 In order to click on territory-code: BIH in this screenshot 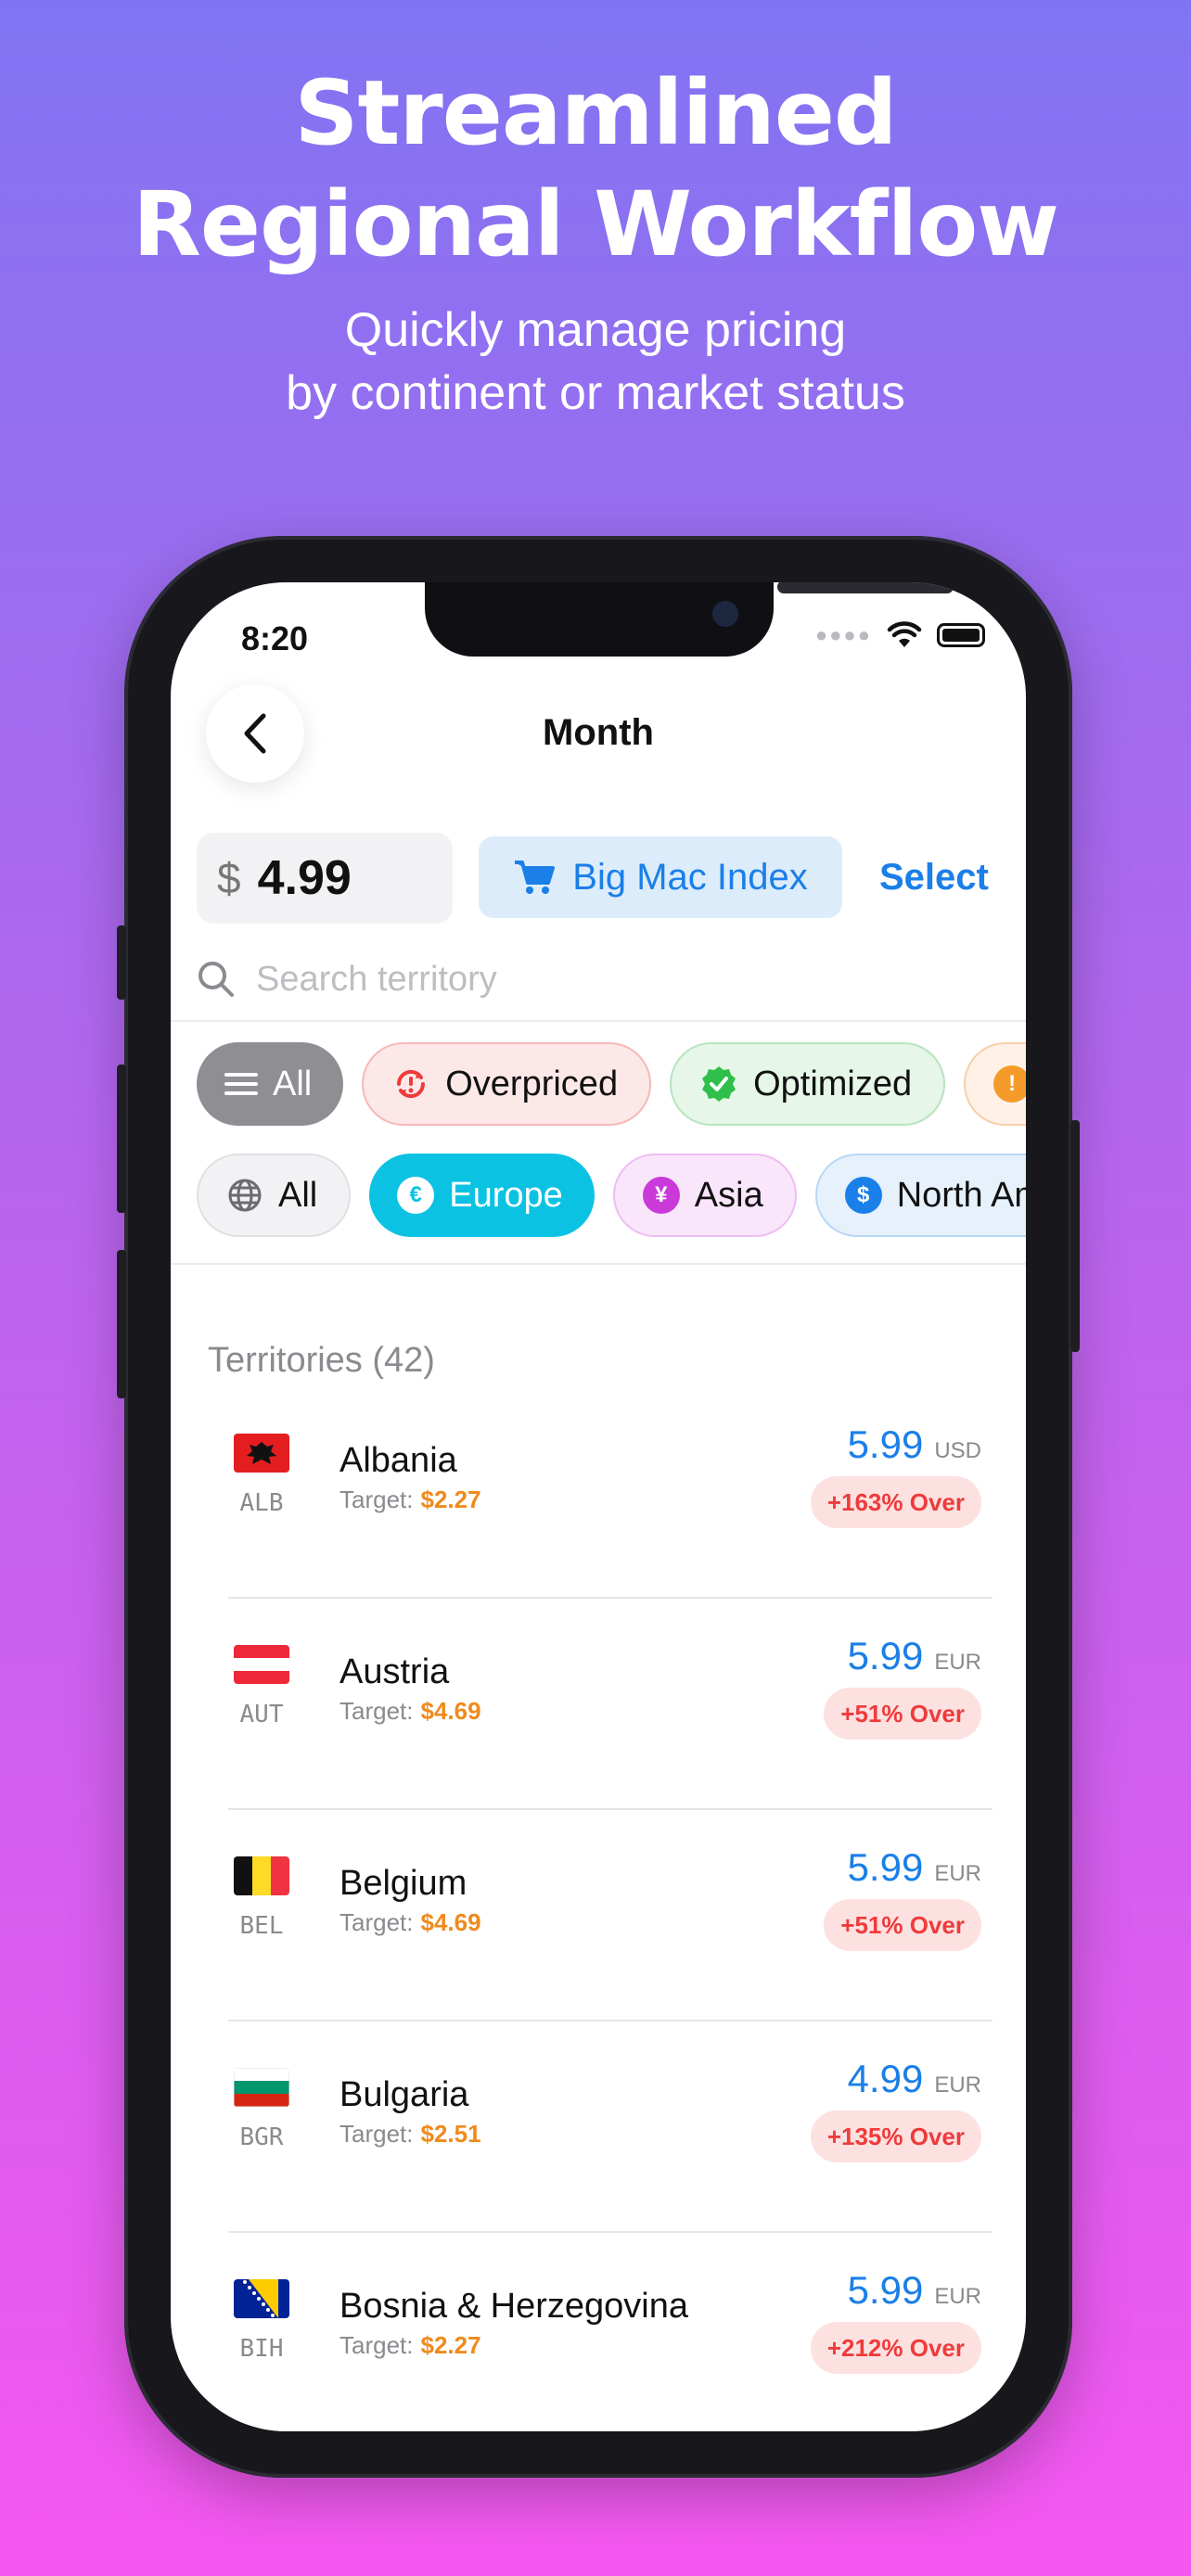, I will do `click(261, 2349)`.